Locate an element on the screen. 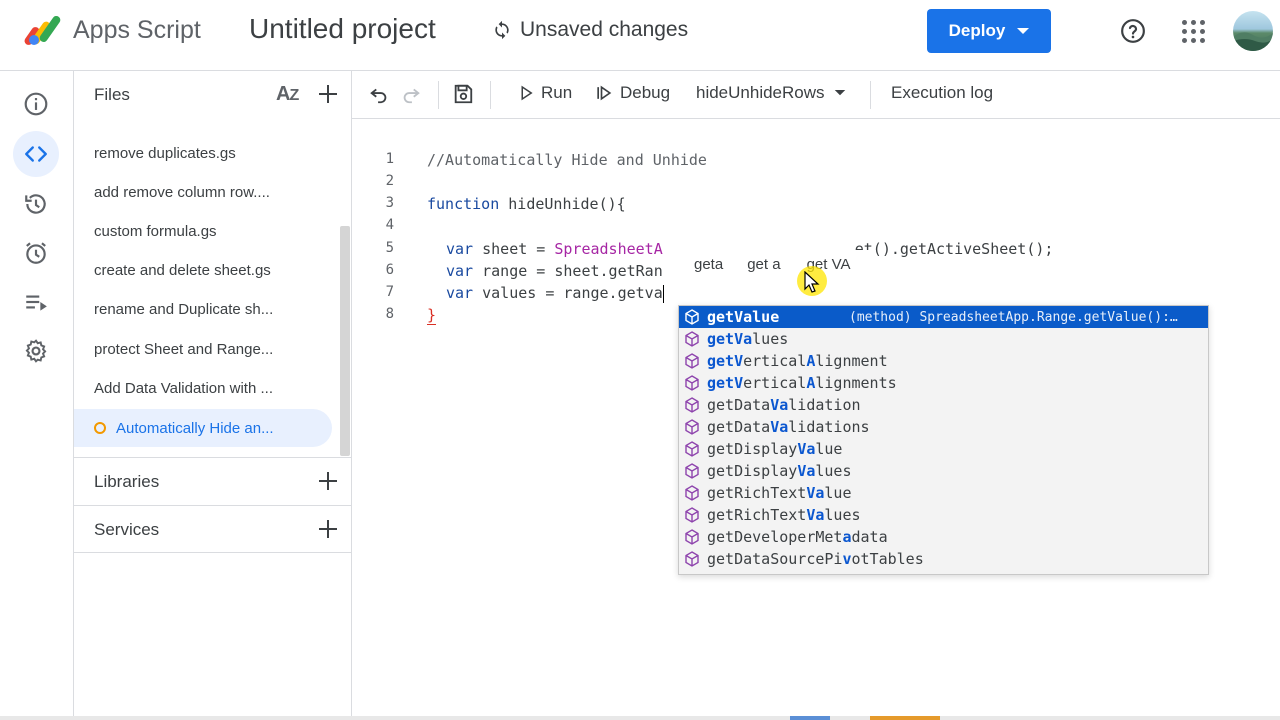 This screenshot has height=720, width=1280. list-play-icon is located at coordinates (36, 303).